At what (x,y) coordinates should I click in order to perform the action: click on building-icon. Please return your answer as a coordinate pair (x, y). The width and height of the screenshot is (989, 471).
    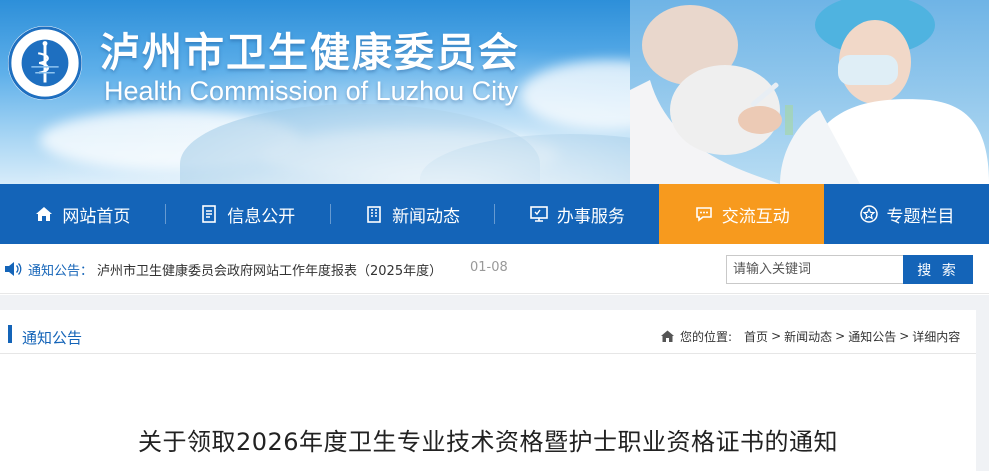
    Looking at the image, I should click on (374, 214).